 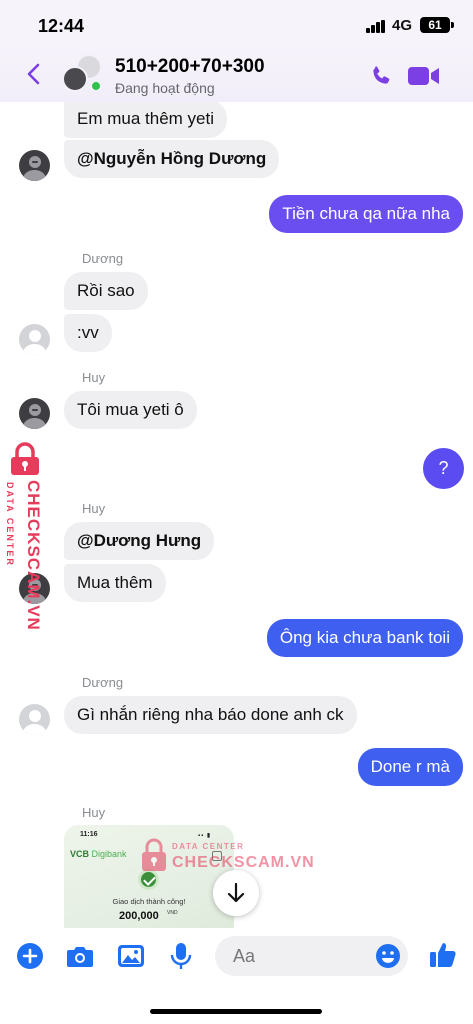 I want to click on watermark-side: DATA CENTER CHECKSCAM.VN, so click(x=29, y=540).